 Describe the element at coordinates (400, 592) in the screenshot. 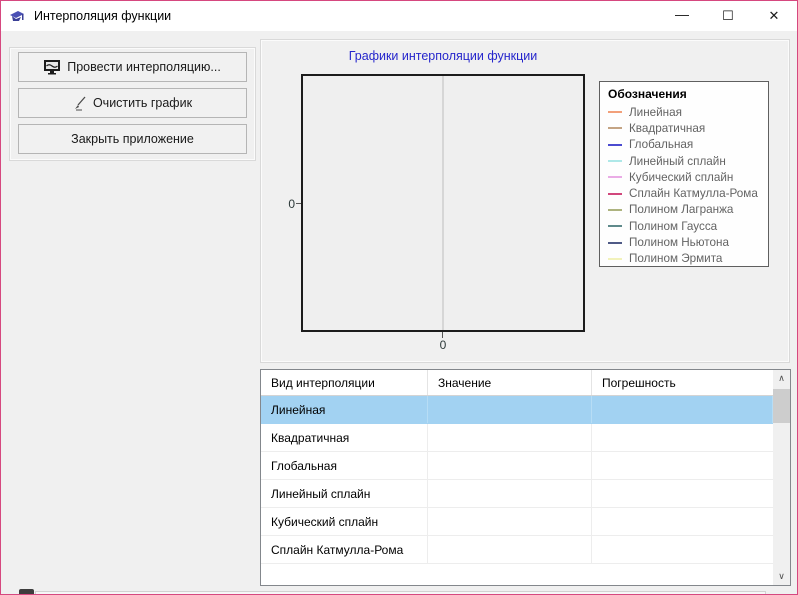

I see `cutoff-panel-fragment` at that location.